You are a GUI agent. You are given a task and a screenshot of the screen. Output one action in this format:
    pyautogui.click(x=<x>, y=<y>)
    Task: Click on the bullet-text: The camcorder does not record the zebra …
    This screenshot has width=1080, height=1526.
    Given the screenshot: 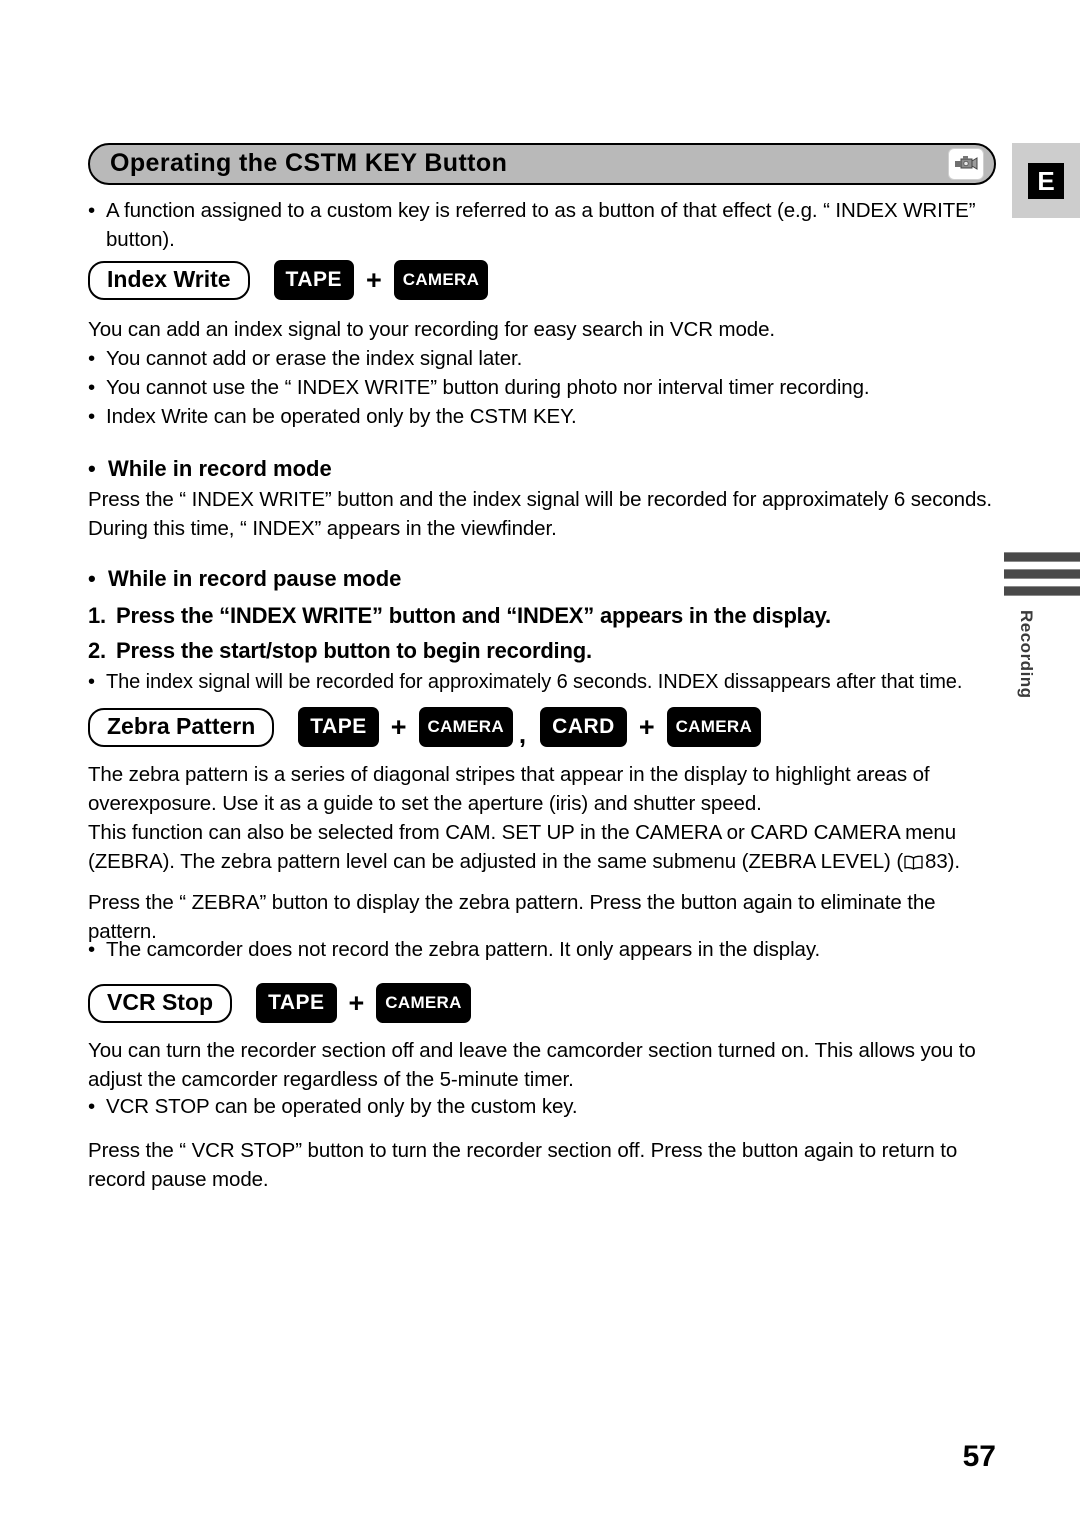 What is the action you would take?
    pyautogui.click(x=463, y=949)
    